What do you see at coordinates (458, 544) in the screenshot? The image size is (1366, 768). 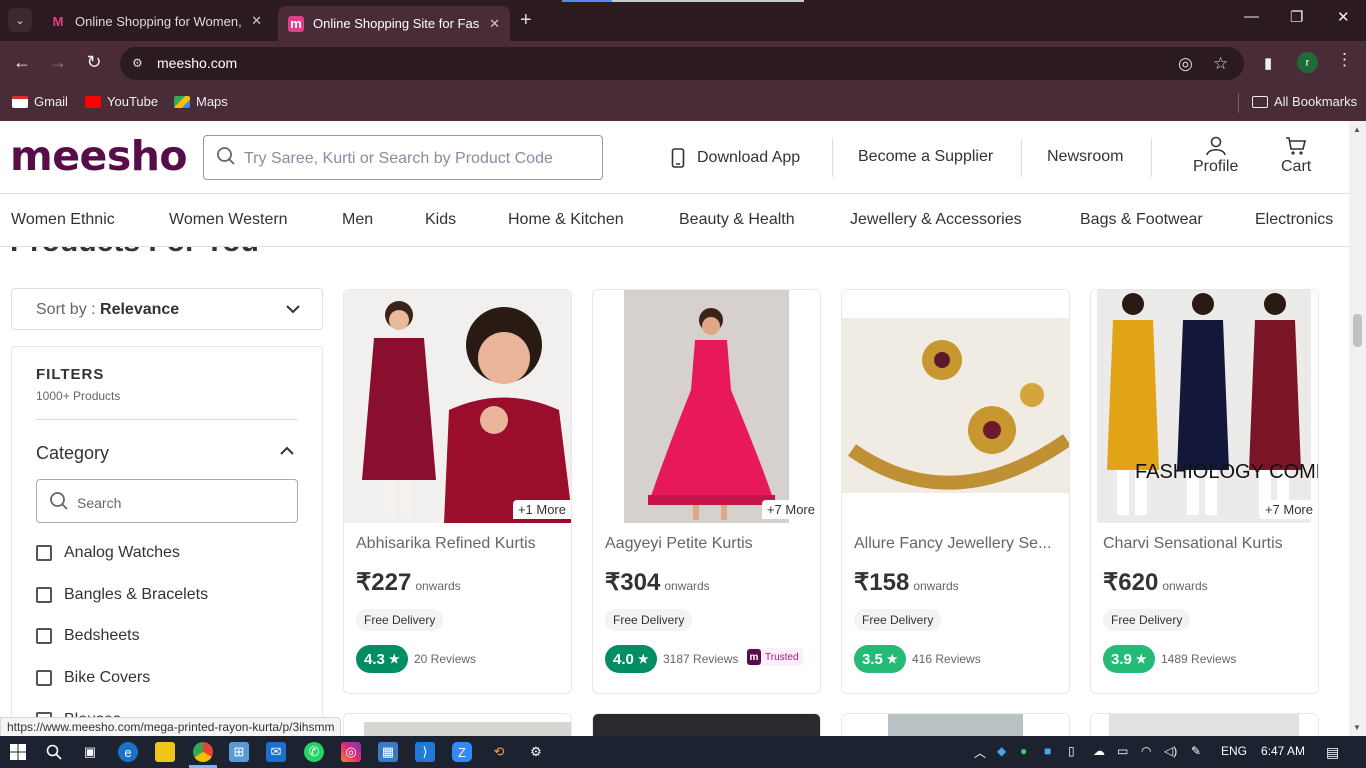 I see `product-name: Abhisarika Refined Kurtis` at bounding box center [458, 544].